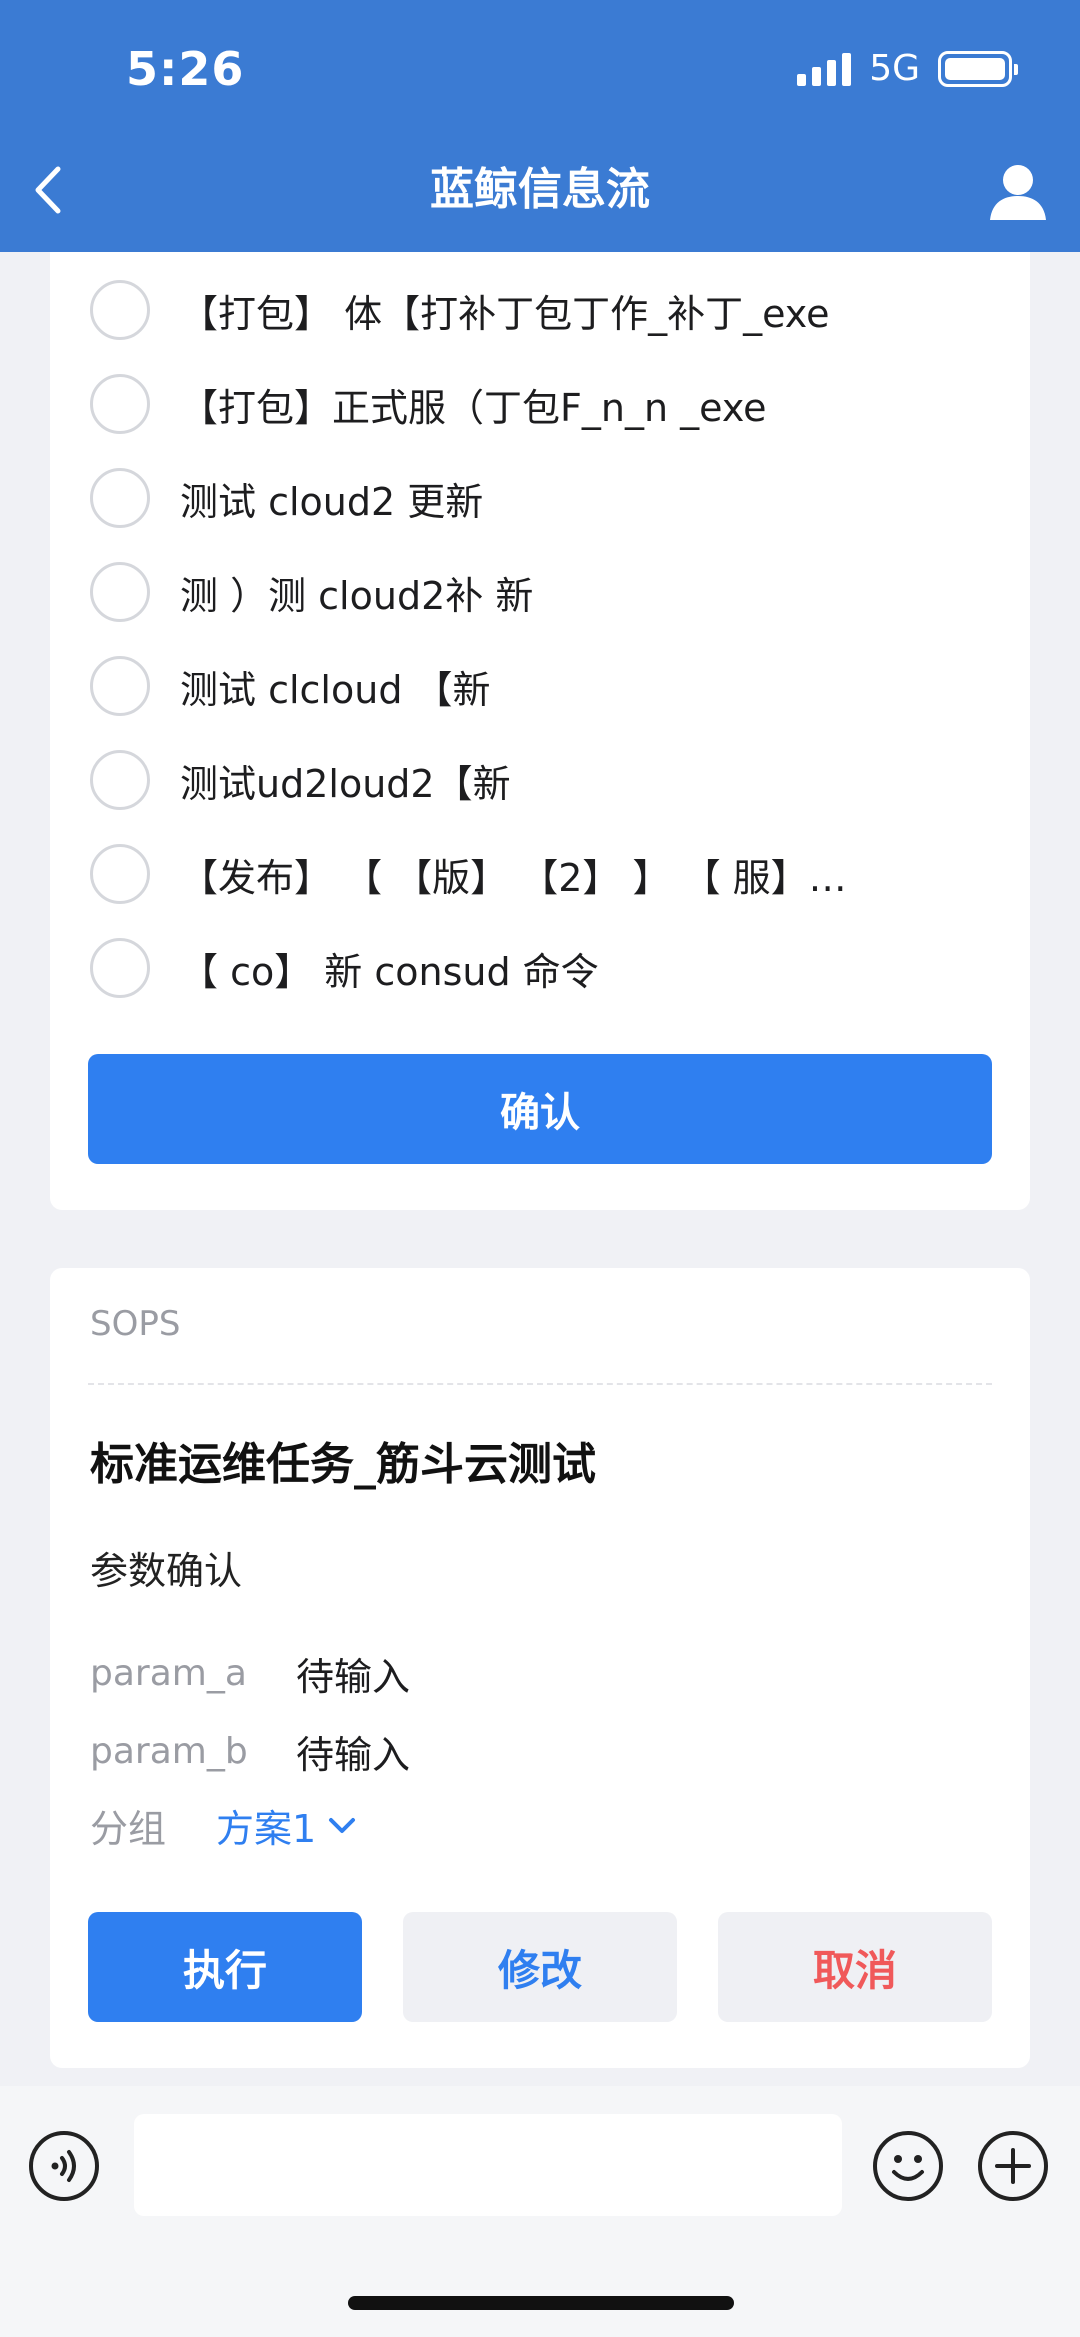 The width and height of the screenshot is (1080, 2337). Describe the element at coordinates (332, 501) in the screenshot. I see `option-label: 测试 cloud2 更新` at that location.